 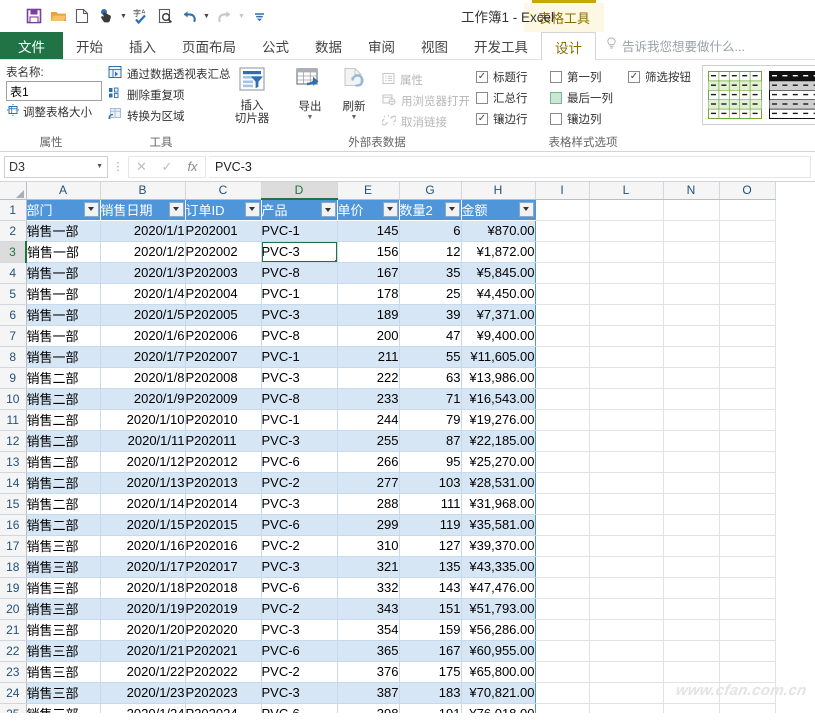 What do you see at coordinates (63, 191) in the screenshot?
I see `column-header-A: A` at bounding box center [63, 191].